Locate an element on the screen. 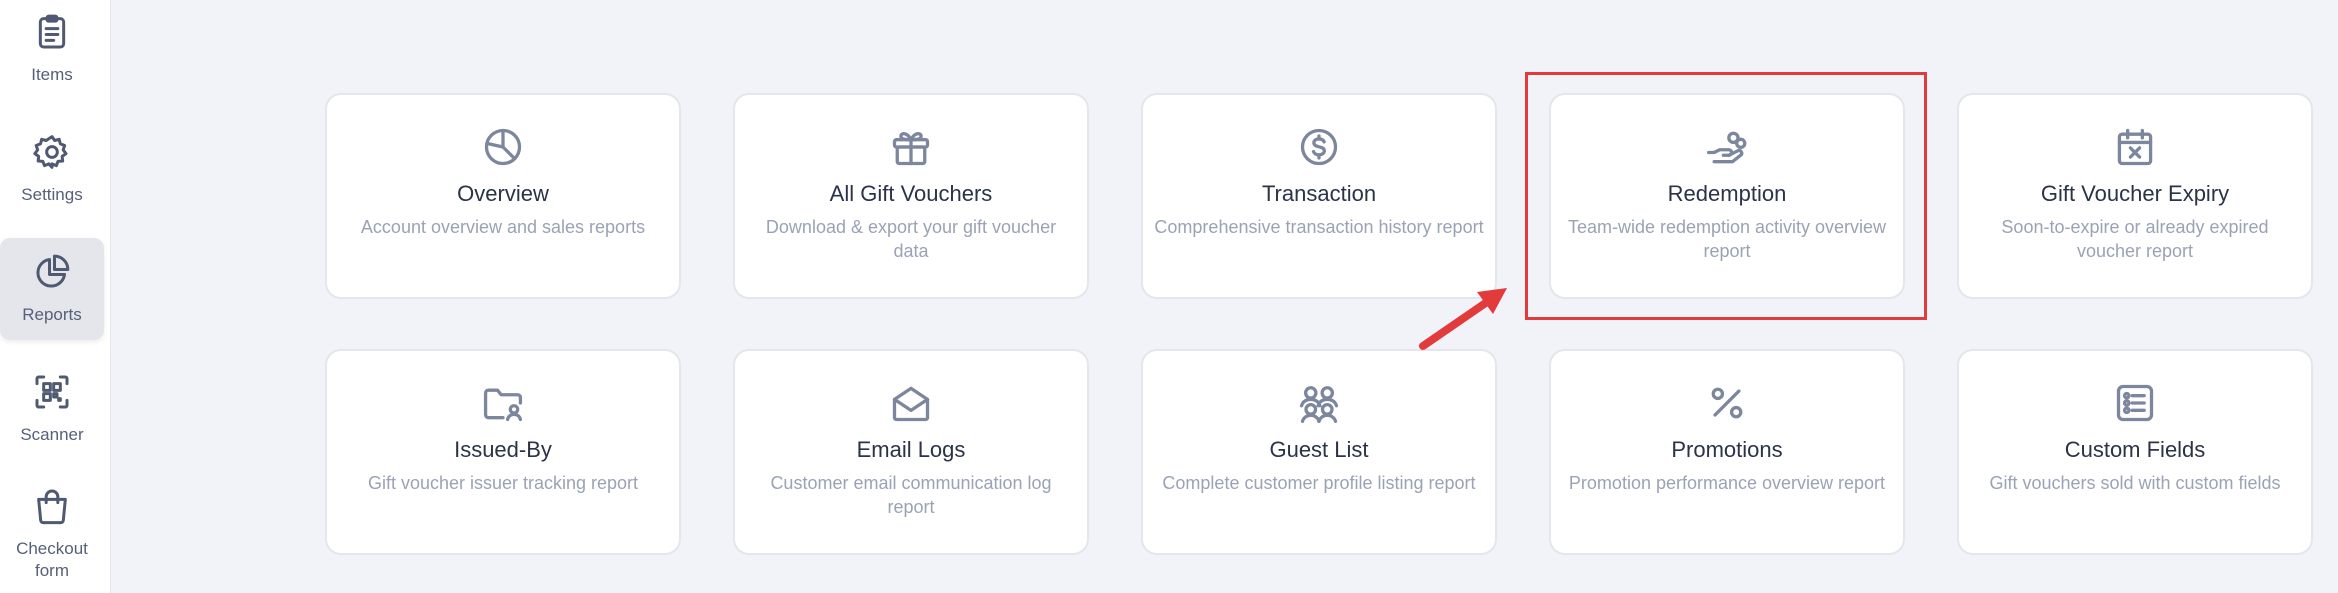  sidebar-item-label: Scanner is located at coordinates (52, 434).